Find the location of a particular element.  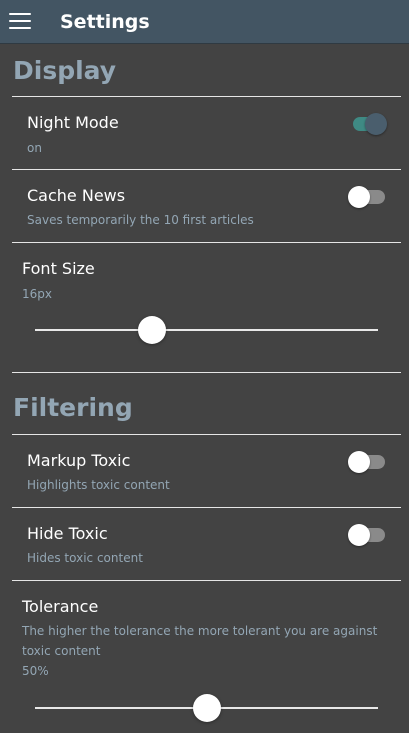

font-size-label: Font Size is located at coordinates (58, 268).